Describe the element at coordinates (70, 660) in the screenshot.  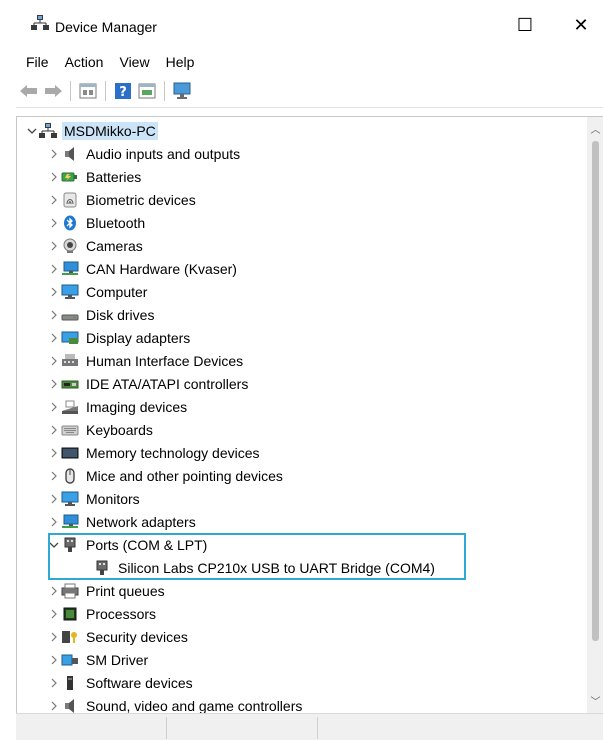
I see `sm-driver-icon` at that location.